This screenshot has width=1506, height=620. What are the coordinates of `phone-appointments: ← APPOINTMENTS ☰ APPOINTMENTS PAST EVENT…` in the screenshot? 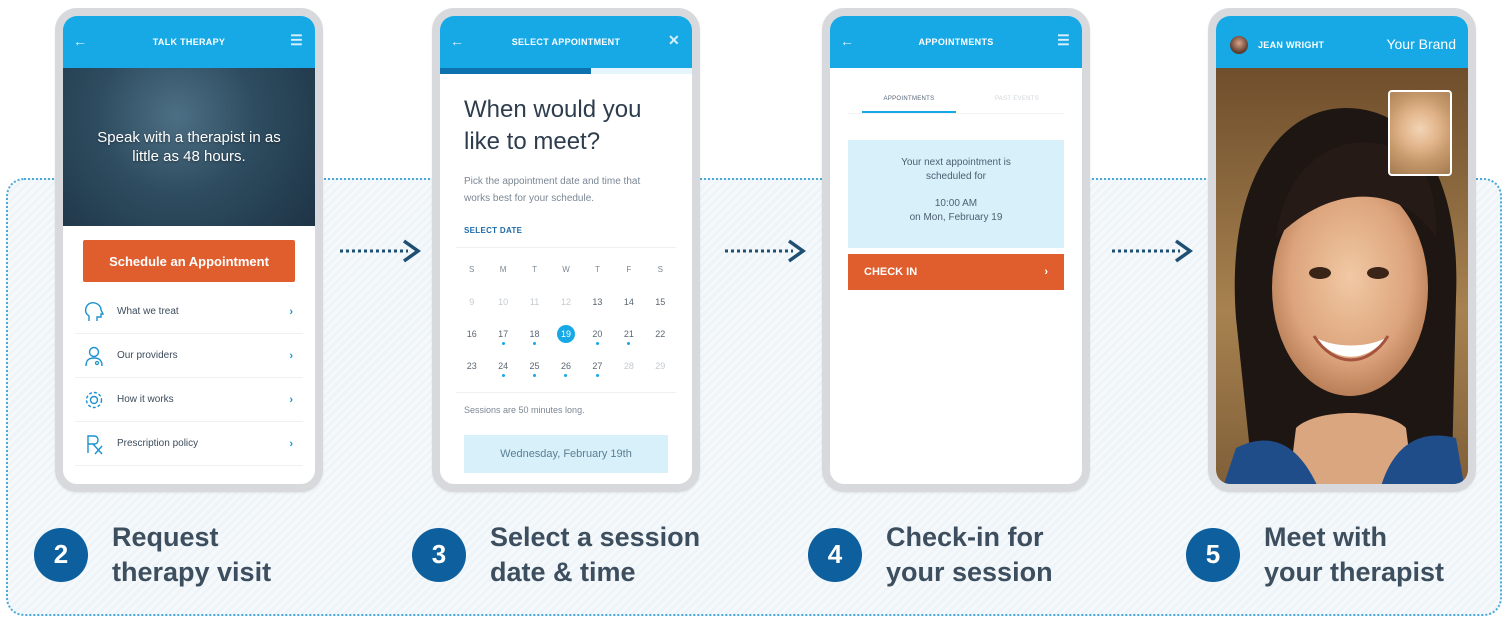 It's located at (956, 250).